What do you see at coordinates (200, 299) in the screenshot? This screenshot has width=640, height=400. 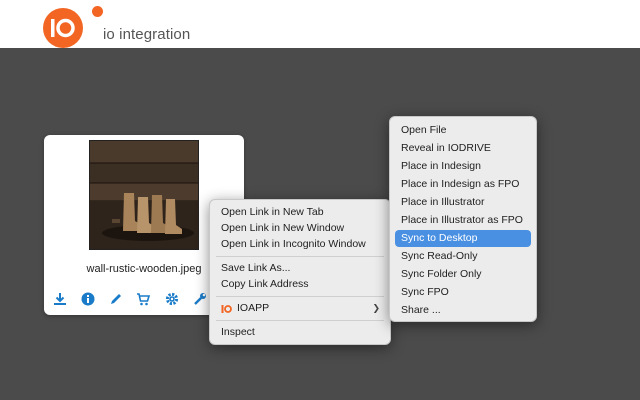 I see `wrench-icon` at bounding box center [200, 299].